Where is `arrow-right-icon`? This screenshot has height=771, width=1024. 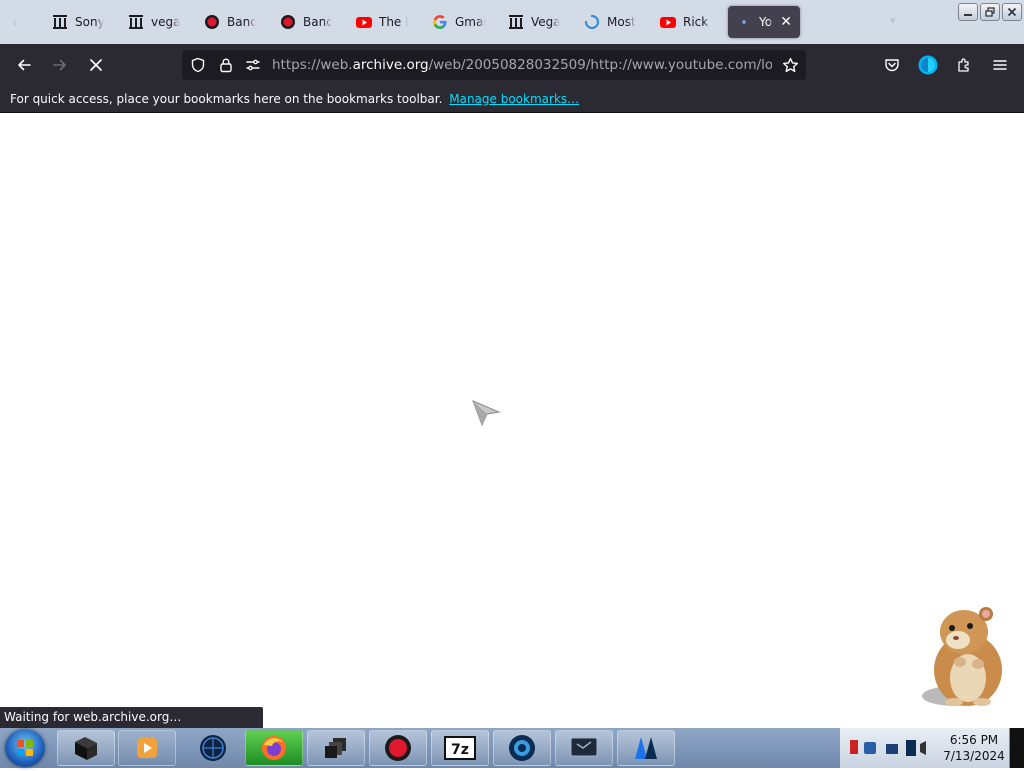
arrow-right-icon is located at coordinates (59, 65).